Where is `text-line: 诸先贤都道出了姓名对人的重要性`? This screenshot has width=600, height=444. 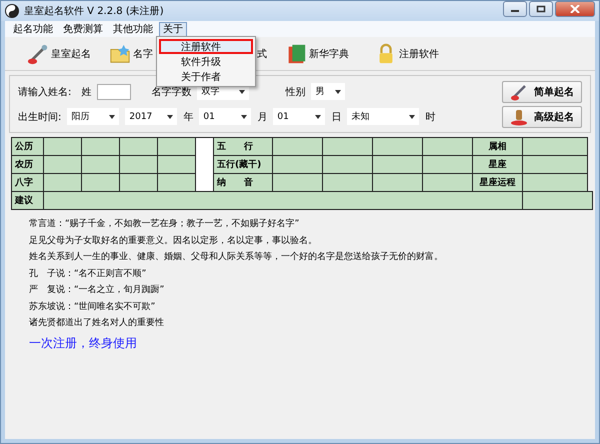 text-line: 诸先贤都道出了姓名对人的重要性 is located at coordinates (97, 323).